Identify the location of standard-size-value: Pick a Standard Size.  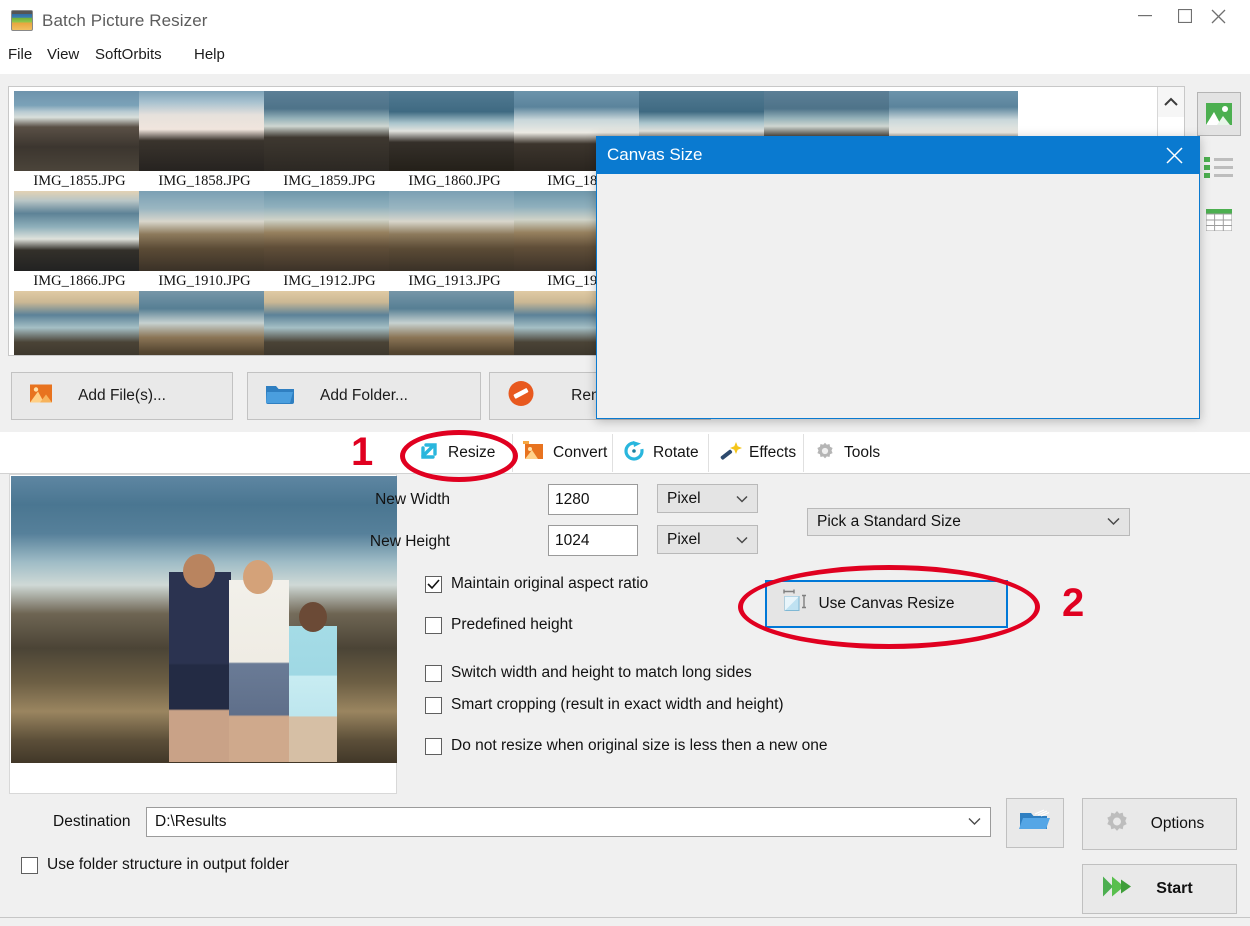
(889, 521).